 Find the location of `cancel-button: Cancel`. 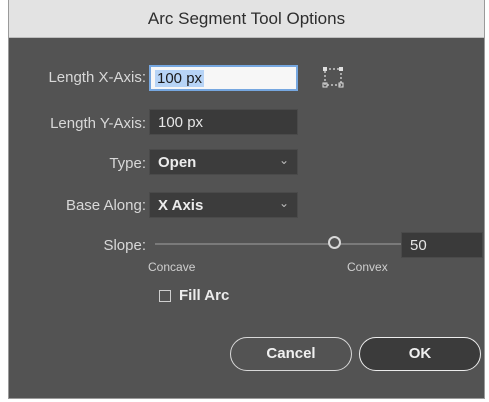

cancel-button: Cancel is located at coordinates (291, 354).